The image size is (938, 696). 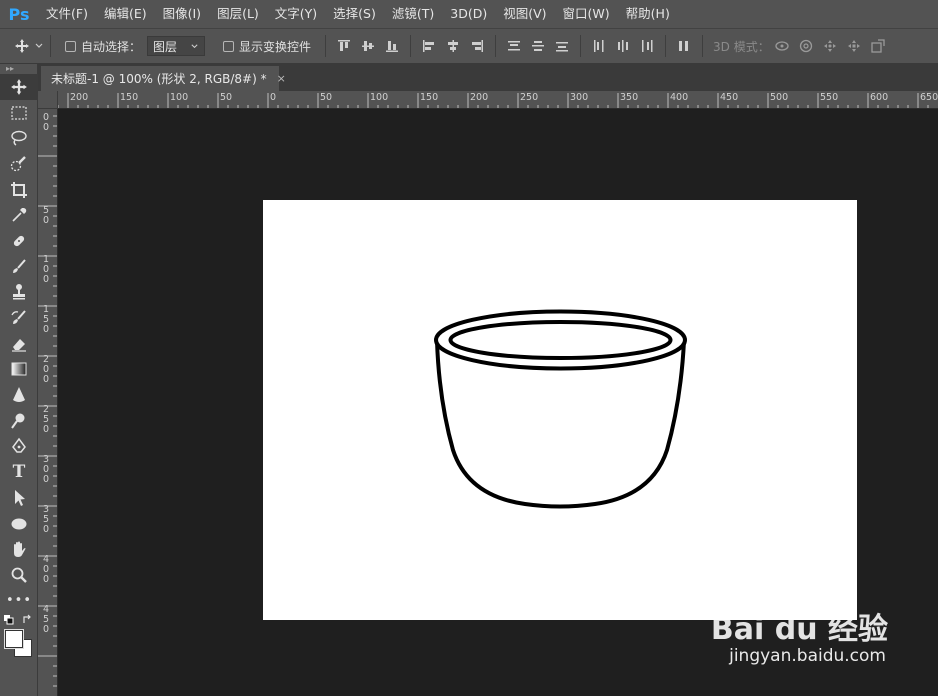 I want to click on auto-select-label: 自动选择：, so click(x=111, y=46).